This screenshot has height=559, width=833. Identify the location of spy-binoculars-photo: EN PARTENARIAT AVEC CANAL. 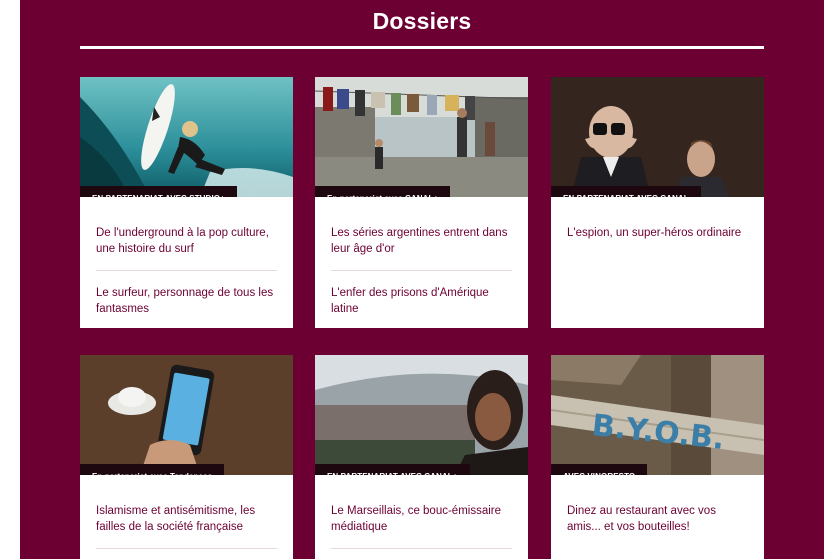
(657, 137).